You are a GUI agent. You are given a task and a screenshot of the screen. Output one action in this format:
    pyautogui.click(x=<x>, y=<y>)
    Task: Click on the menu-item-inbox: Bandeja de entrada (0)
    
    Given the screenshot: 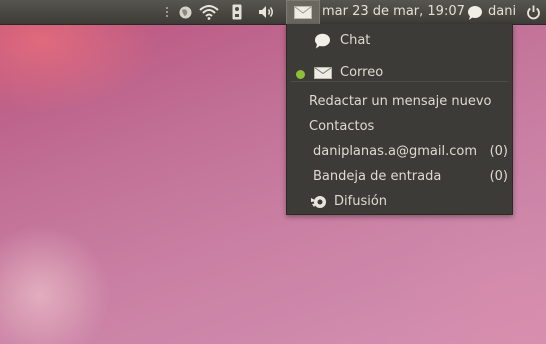 What is the action you would take?
    pyautogui.click(x=399, y=177)
    